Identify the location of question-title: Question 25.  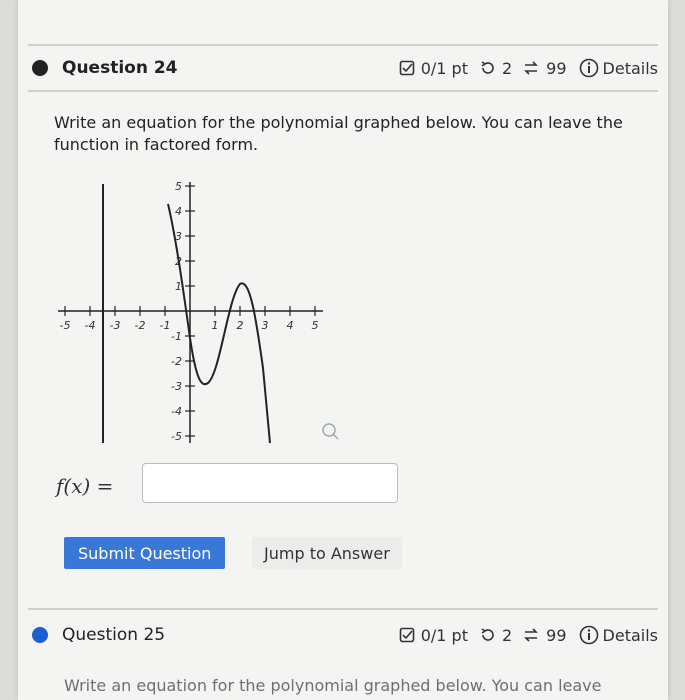
(114, 635).